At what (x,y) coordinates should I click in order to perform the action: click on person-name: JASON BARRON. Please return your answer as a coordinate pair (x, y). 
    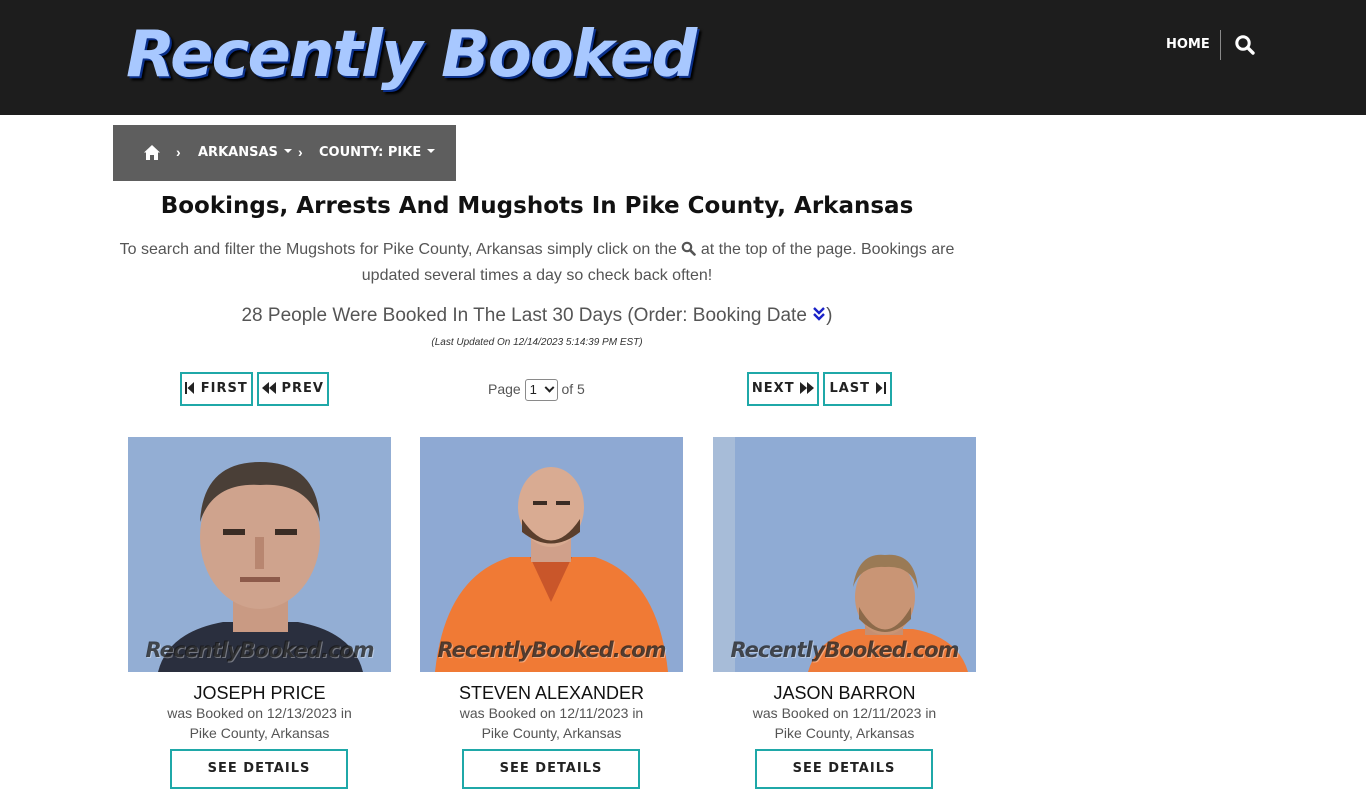
    Looking at the image, I should click on (844, 693).